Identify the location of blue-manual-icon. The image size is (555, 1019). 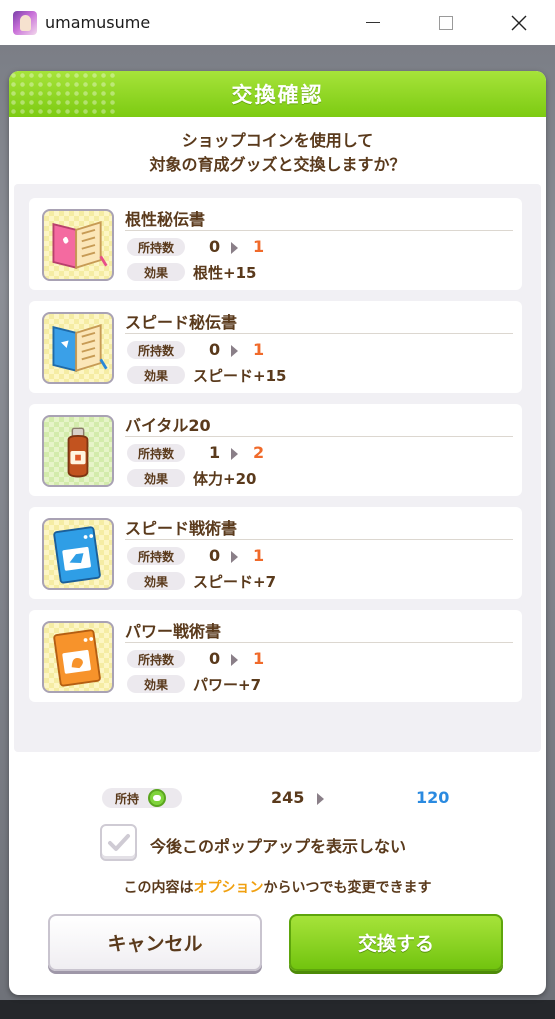
(78, 348).